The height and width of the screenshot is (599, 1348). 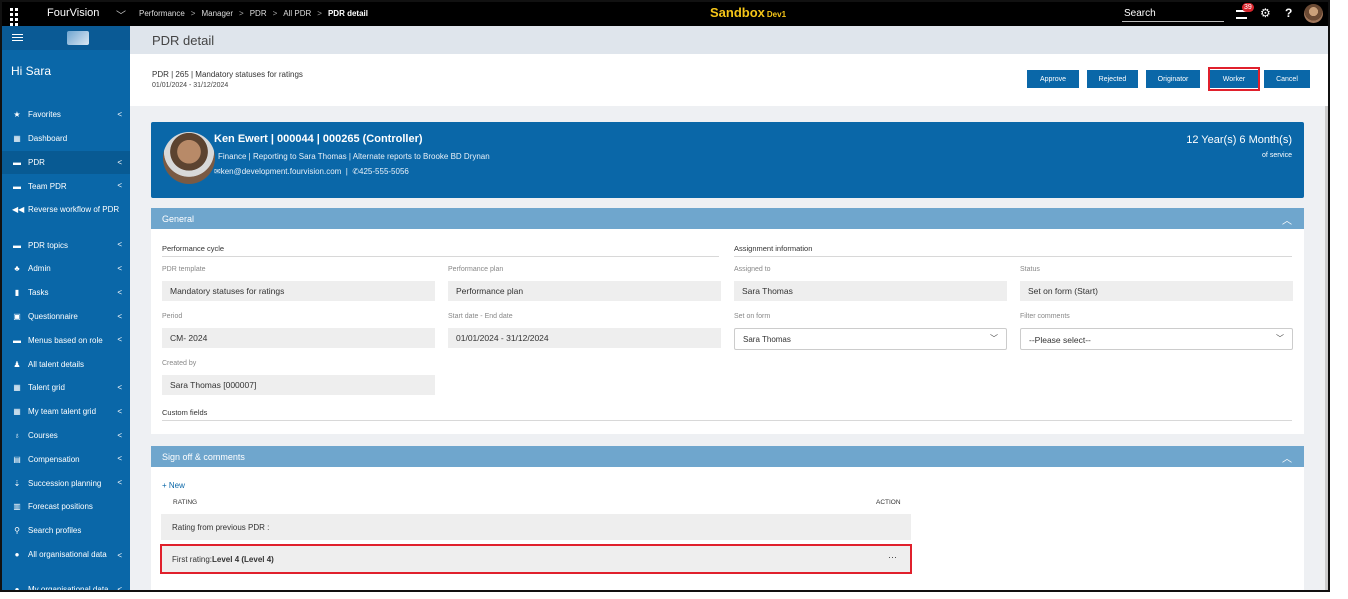 I want to click on originator-button: Originator, so click(x=1173, y=79).